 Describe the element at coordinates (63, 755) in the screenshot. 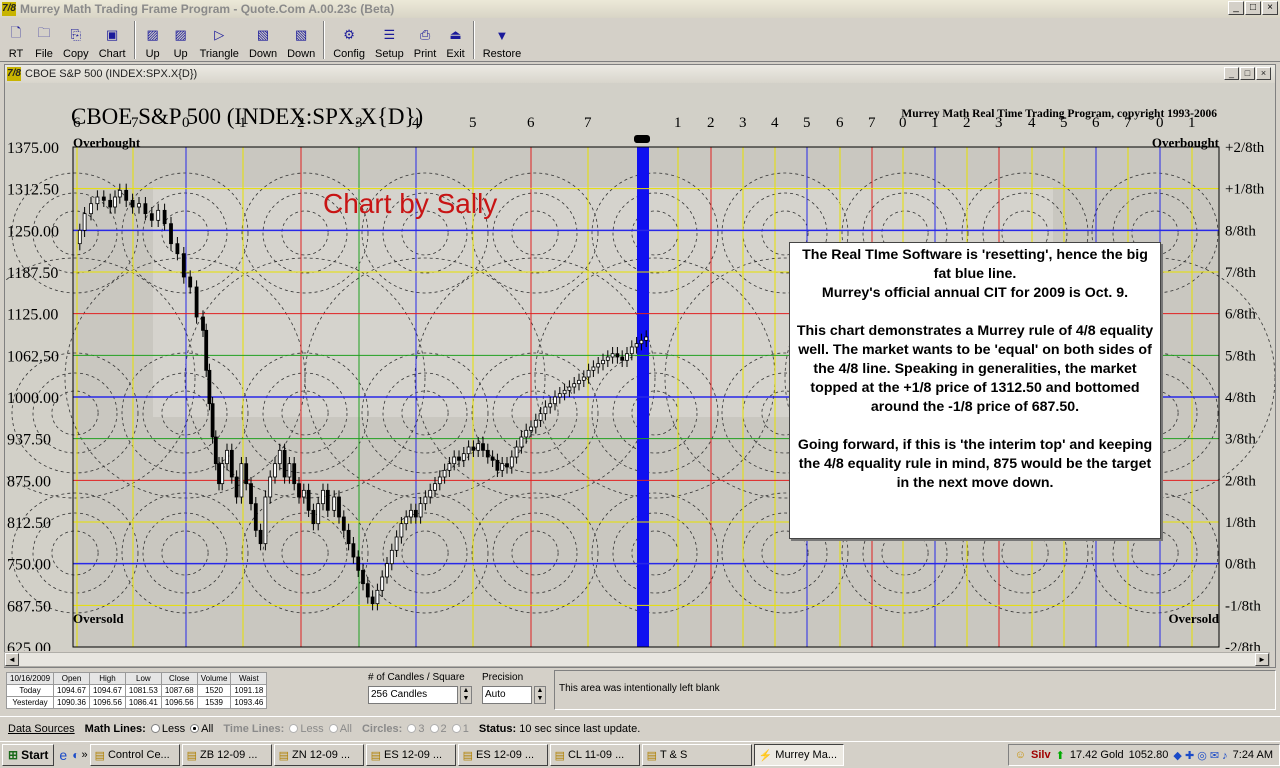

I see `ie-icon: e` at that location.